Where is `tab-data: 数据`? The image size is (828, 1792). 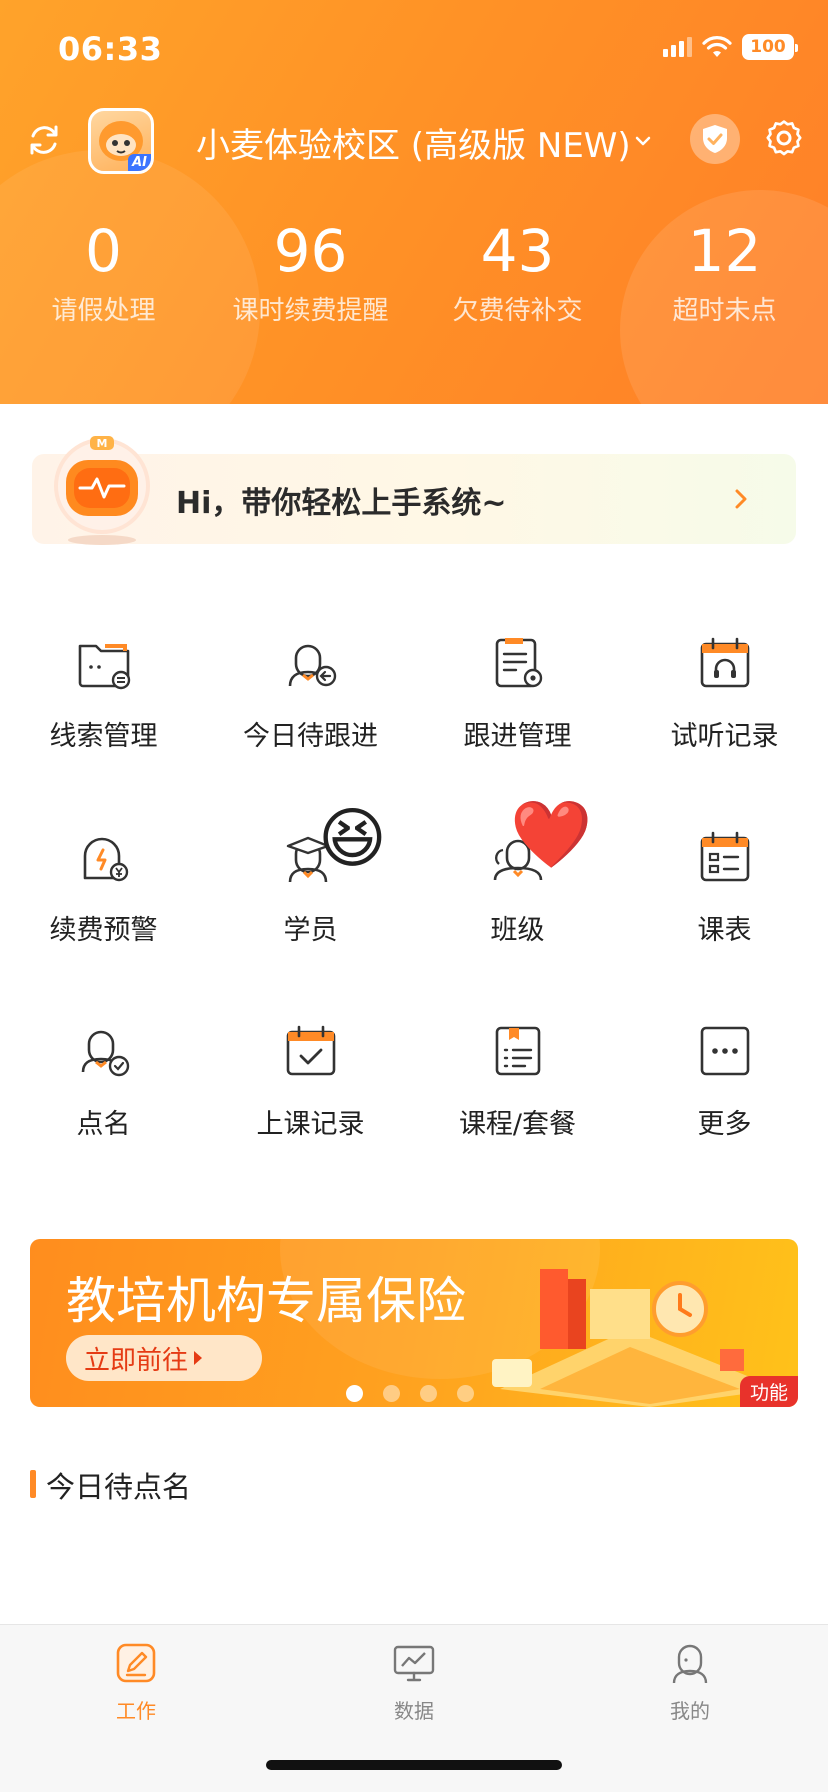 tab-data: 数据 is located at coordinates (414, 1682).